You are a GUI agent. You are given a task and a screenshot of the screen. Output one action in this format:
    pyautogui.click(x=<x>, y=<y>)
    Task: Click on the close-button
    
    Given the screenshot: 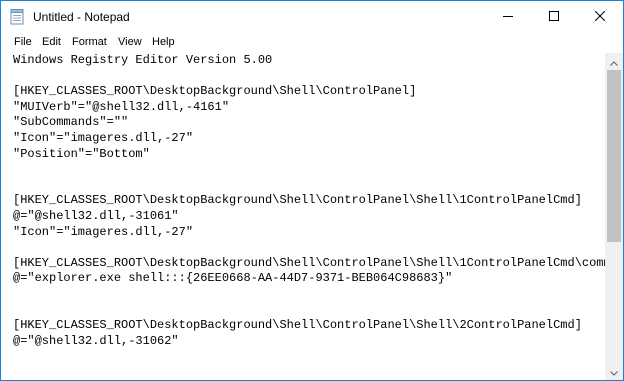 What is the action you would take?
    pyautogui.click(x=600, y=16)
    